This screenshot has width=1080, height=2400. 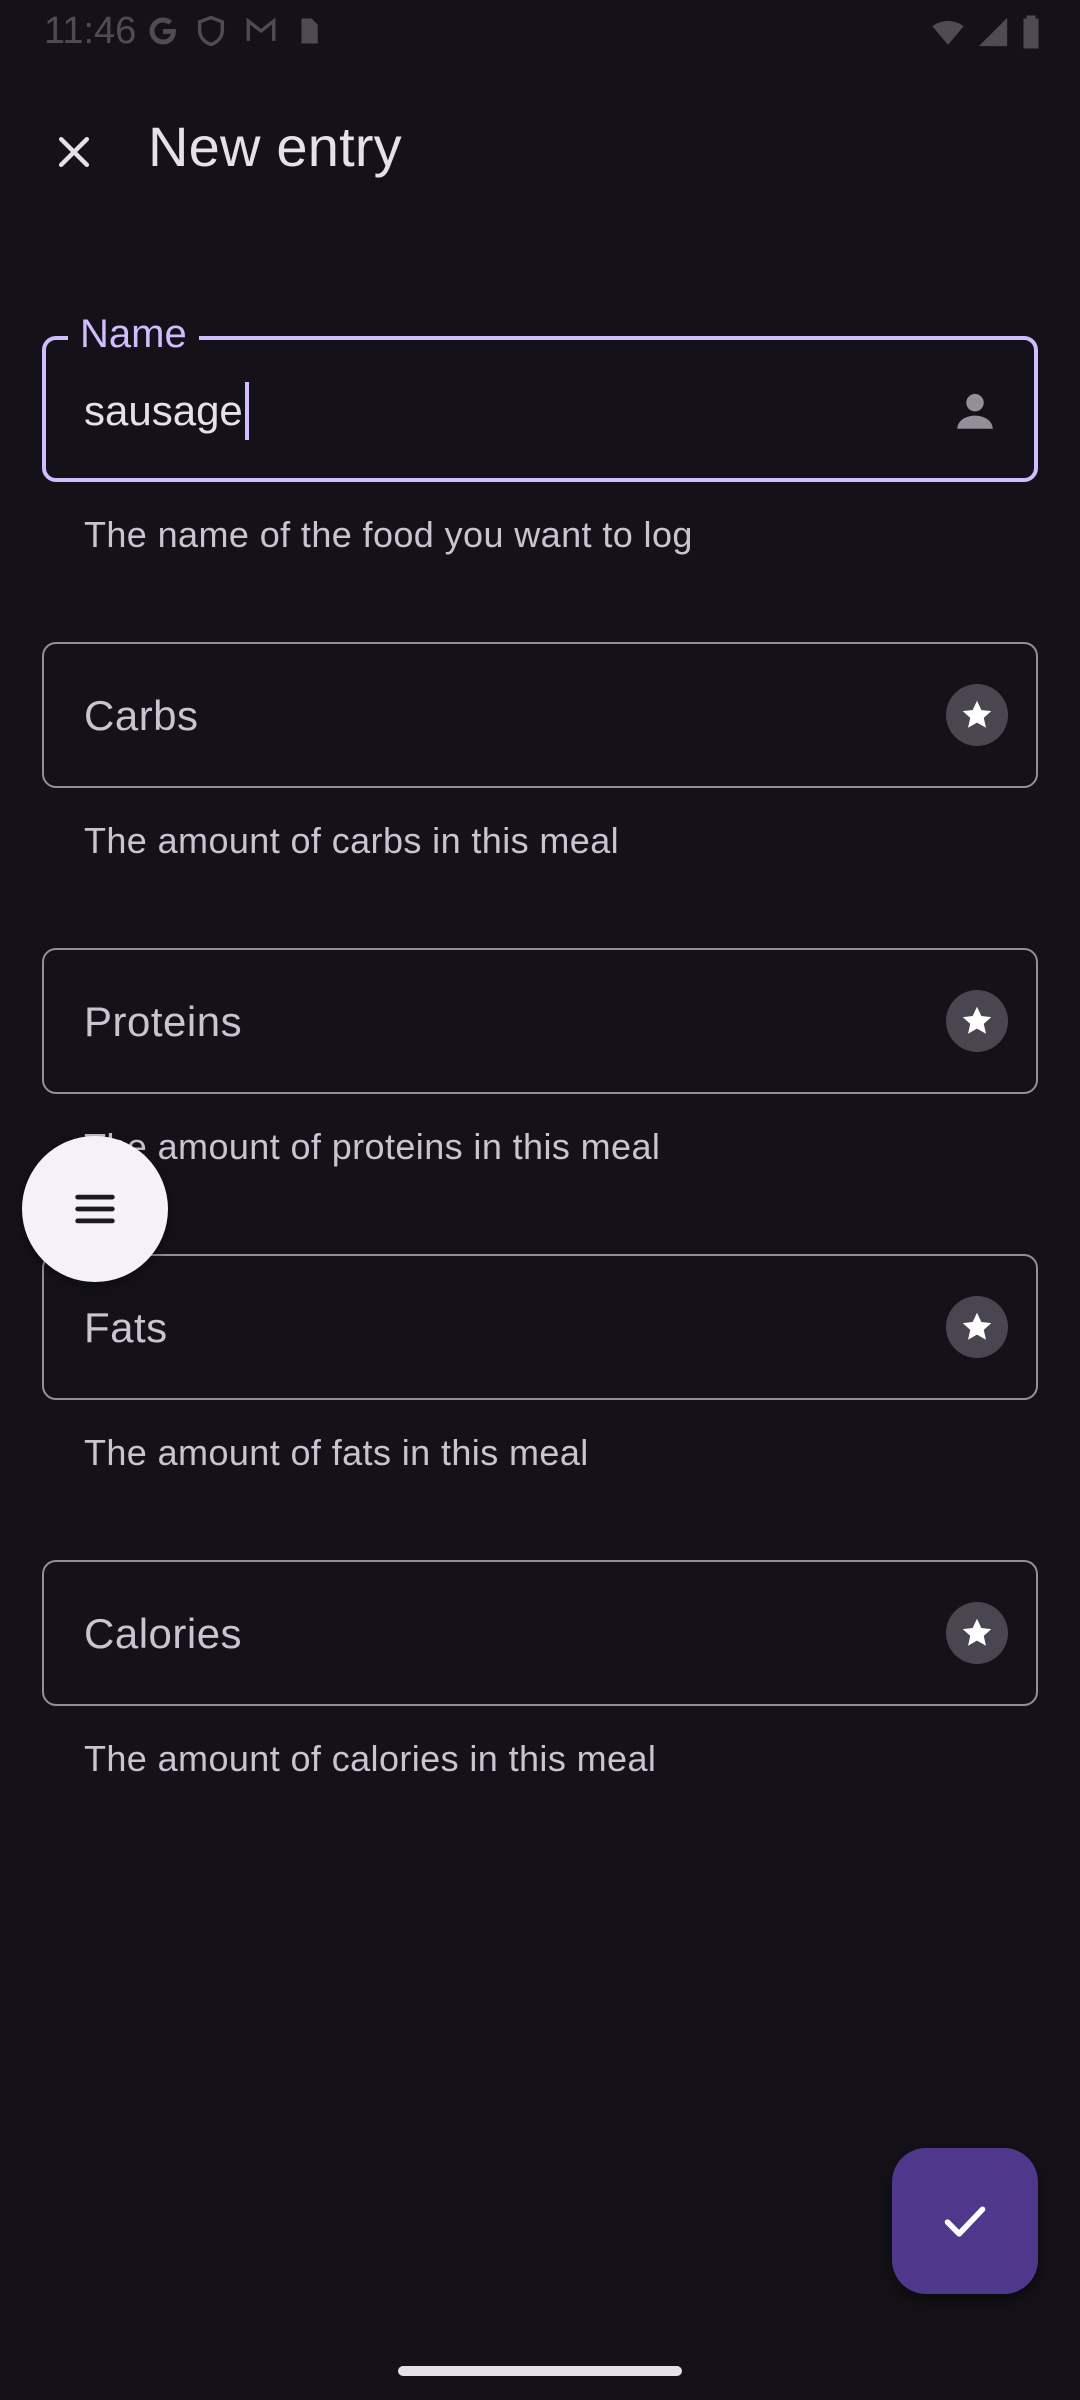 I want to click on menu-icon, so click(x=95, y=1209).